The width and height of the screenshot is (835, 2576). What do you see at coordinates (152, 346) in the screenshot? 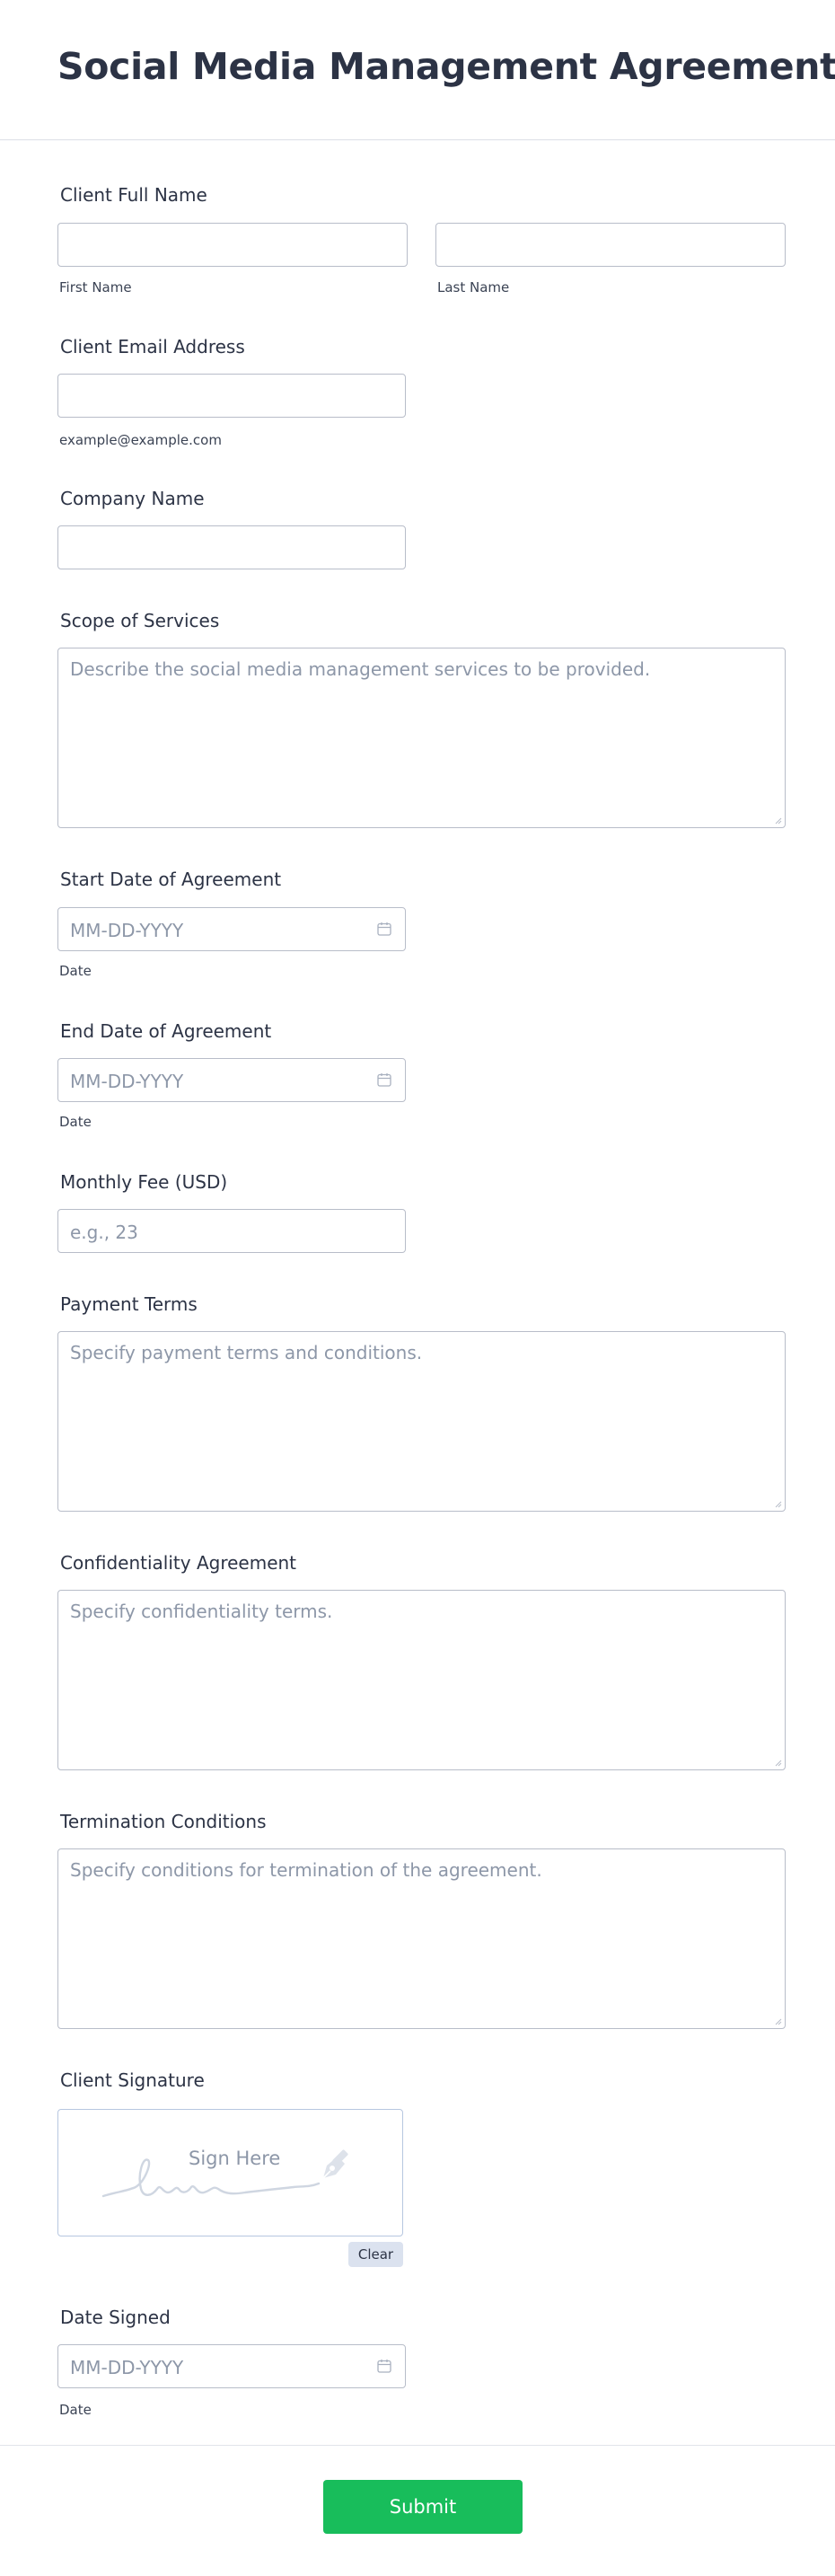
I see `client-email-label: Client Email Address` at bounding box center [152, 346].